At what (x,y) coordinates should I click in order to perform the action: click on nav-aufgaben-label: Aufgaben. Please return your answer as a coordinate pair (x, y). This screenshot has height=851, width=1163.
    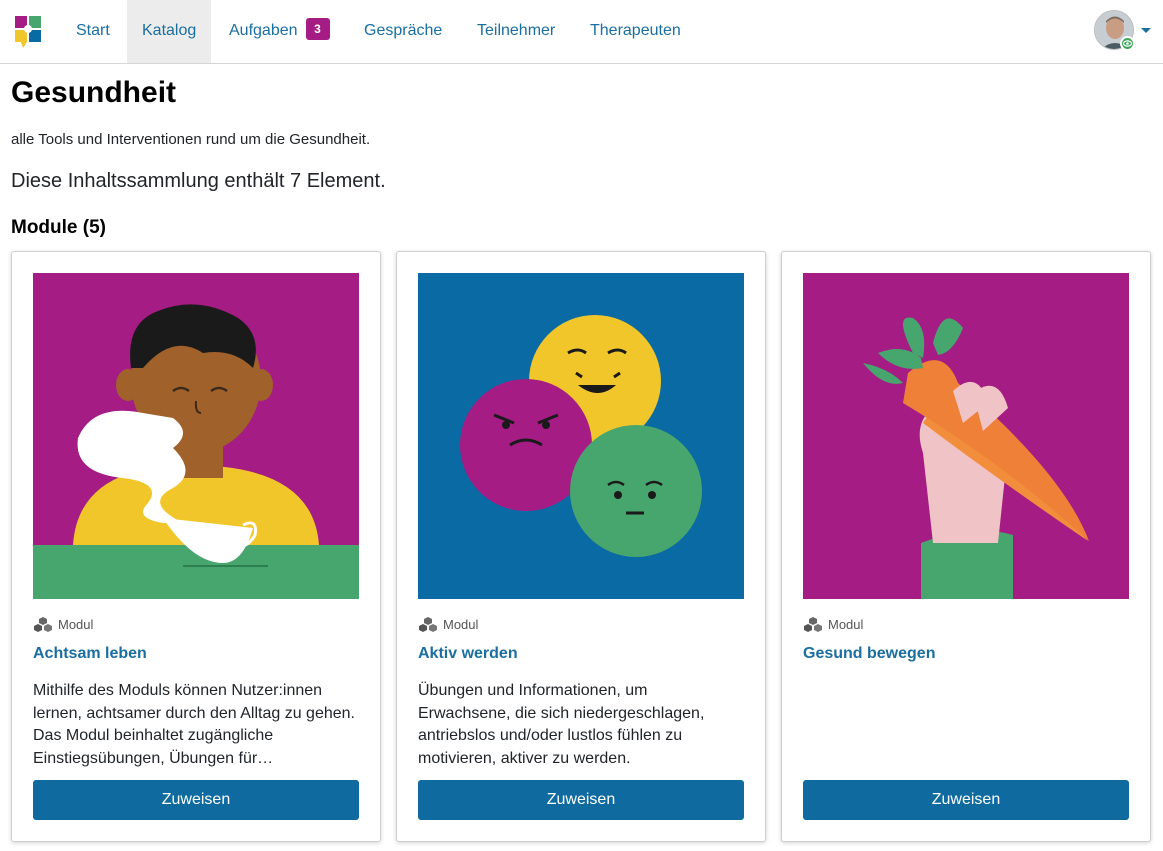
    Looking at the image, I should click on (263, 30).